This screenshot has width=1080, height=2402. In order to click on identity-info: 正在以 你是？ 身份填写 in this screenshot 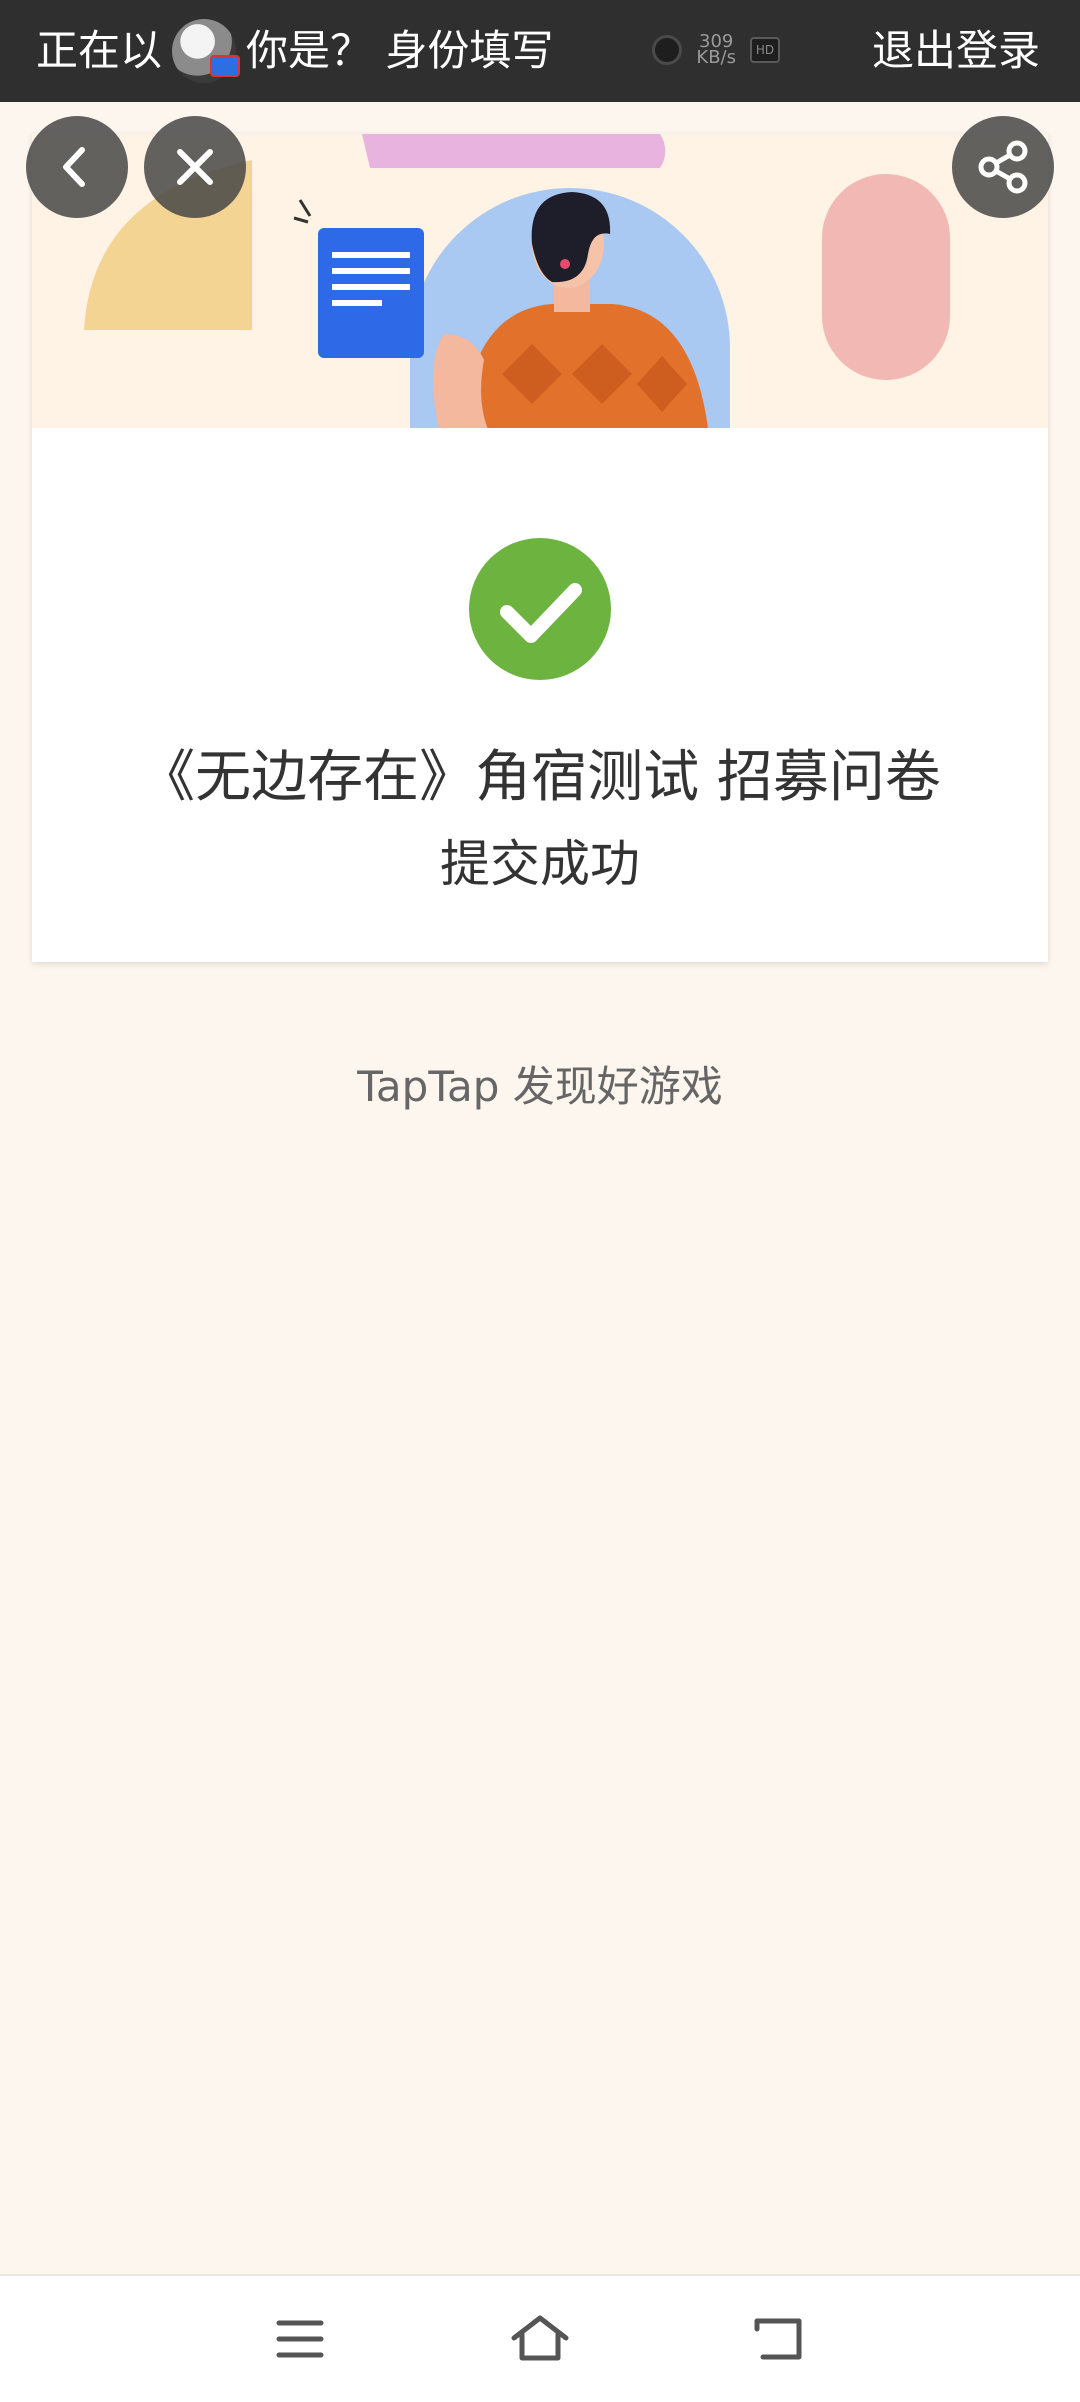, I will do `click(294, 51)`.